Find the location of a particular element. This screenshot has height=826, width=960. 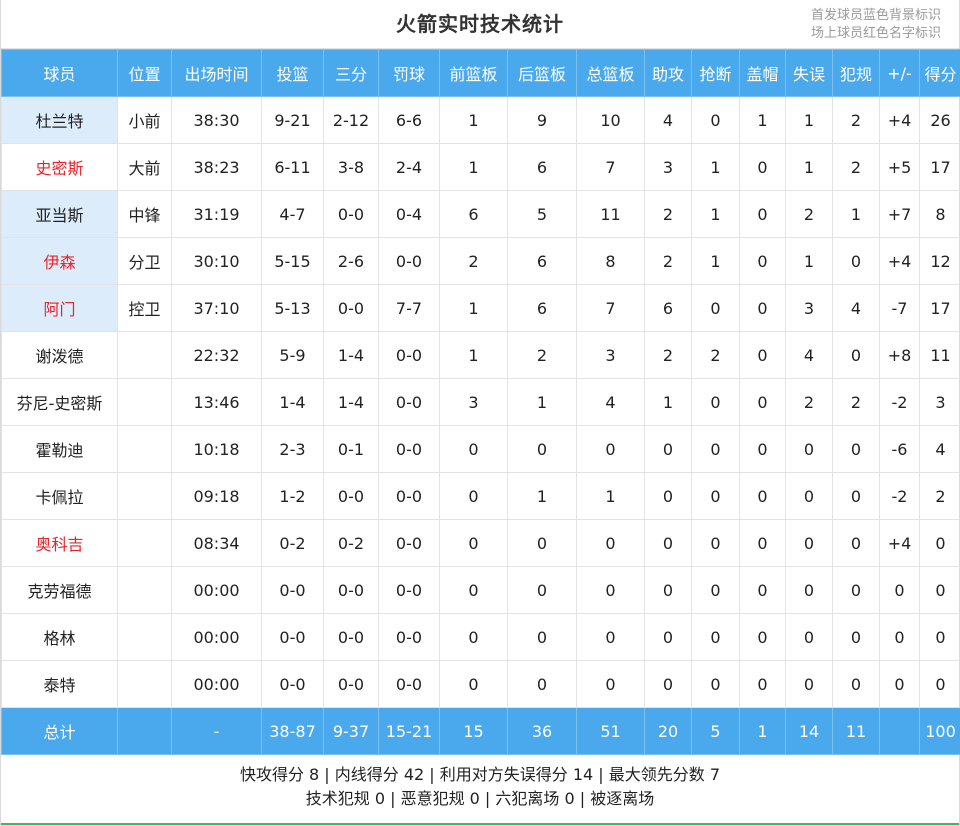

title-bar: 火箭实时技术统计 首发球员蓝色背景标识 场上球员红色名字标识 is located at coordinates (480, 24).